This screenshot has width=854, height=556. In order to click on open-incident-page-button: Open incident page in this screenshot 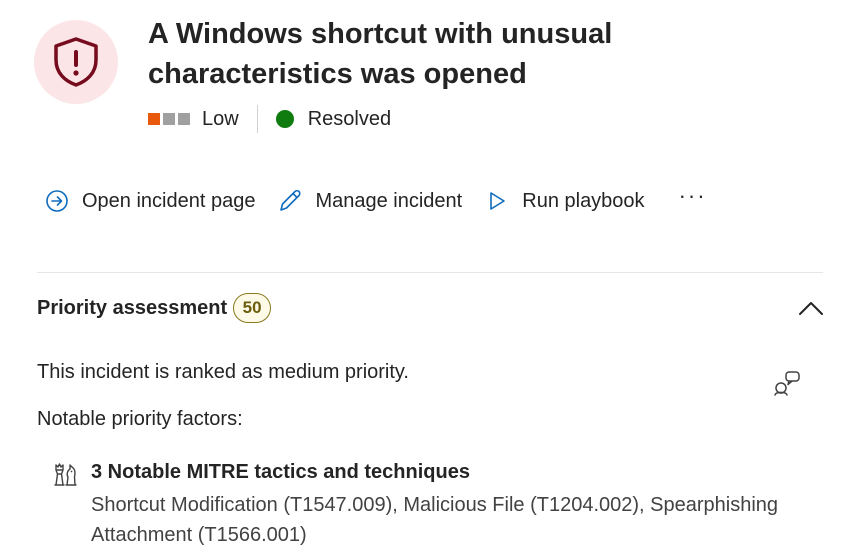, I will do `click(149, 201)`.